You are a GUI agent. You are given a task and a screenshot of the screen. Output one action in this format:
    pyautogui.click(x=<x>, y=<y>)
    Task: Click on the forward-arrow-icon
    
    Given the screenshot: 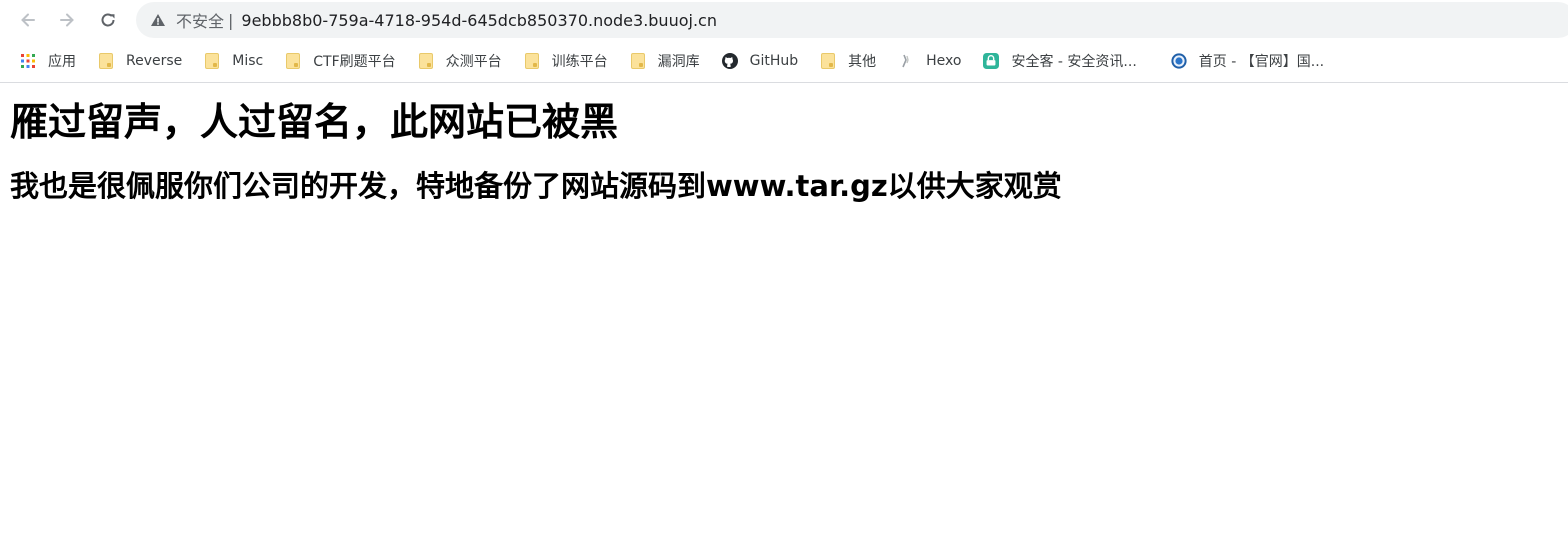 What is the action you would take?
    pyautogui.click(x=67, y=20)
    